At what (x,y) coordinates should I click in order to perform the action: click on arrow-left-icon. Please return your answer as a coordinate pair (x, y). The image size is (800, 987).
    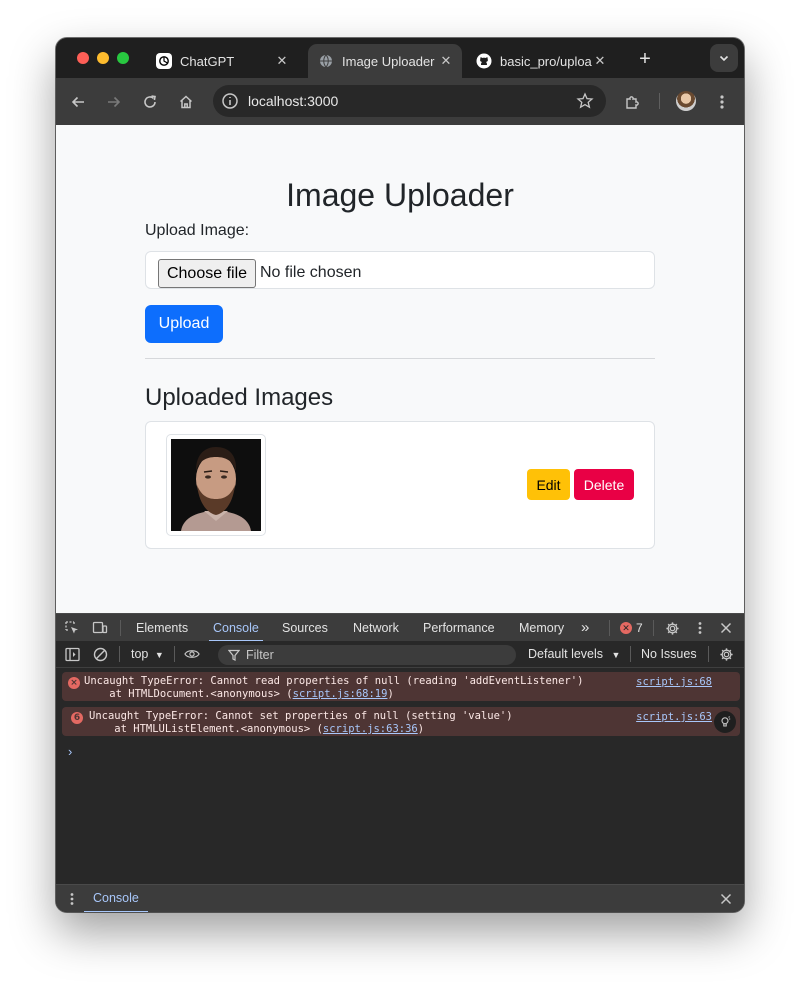
    Looking at the image, I should click on (77, 102).